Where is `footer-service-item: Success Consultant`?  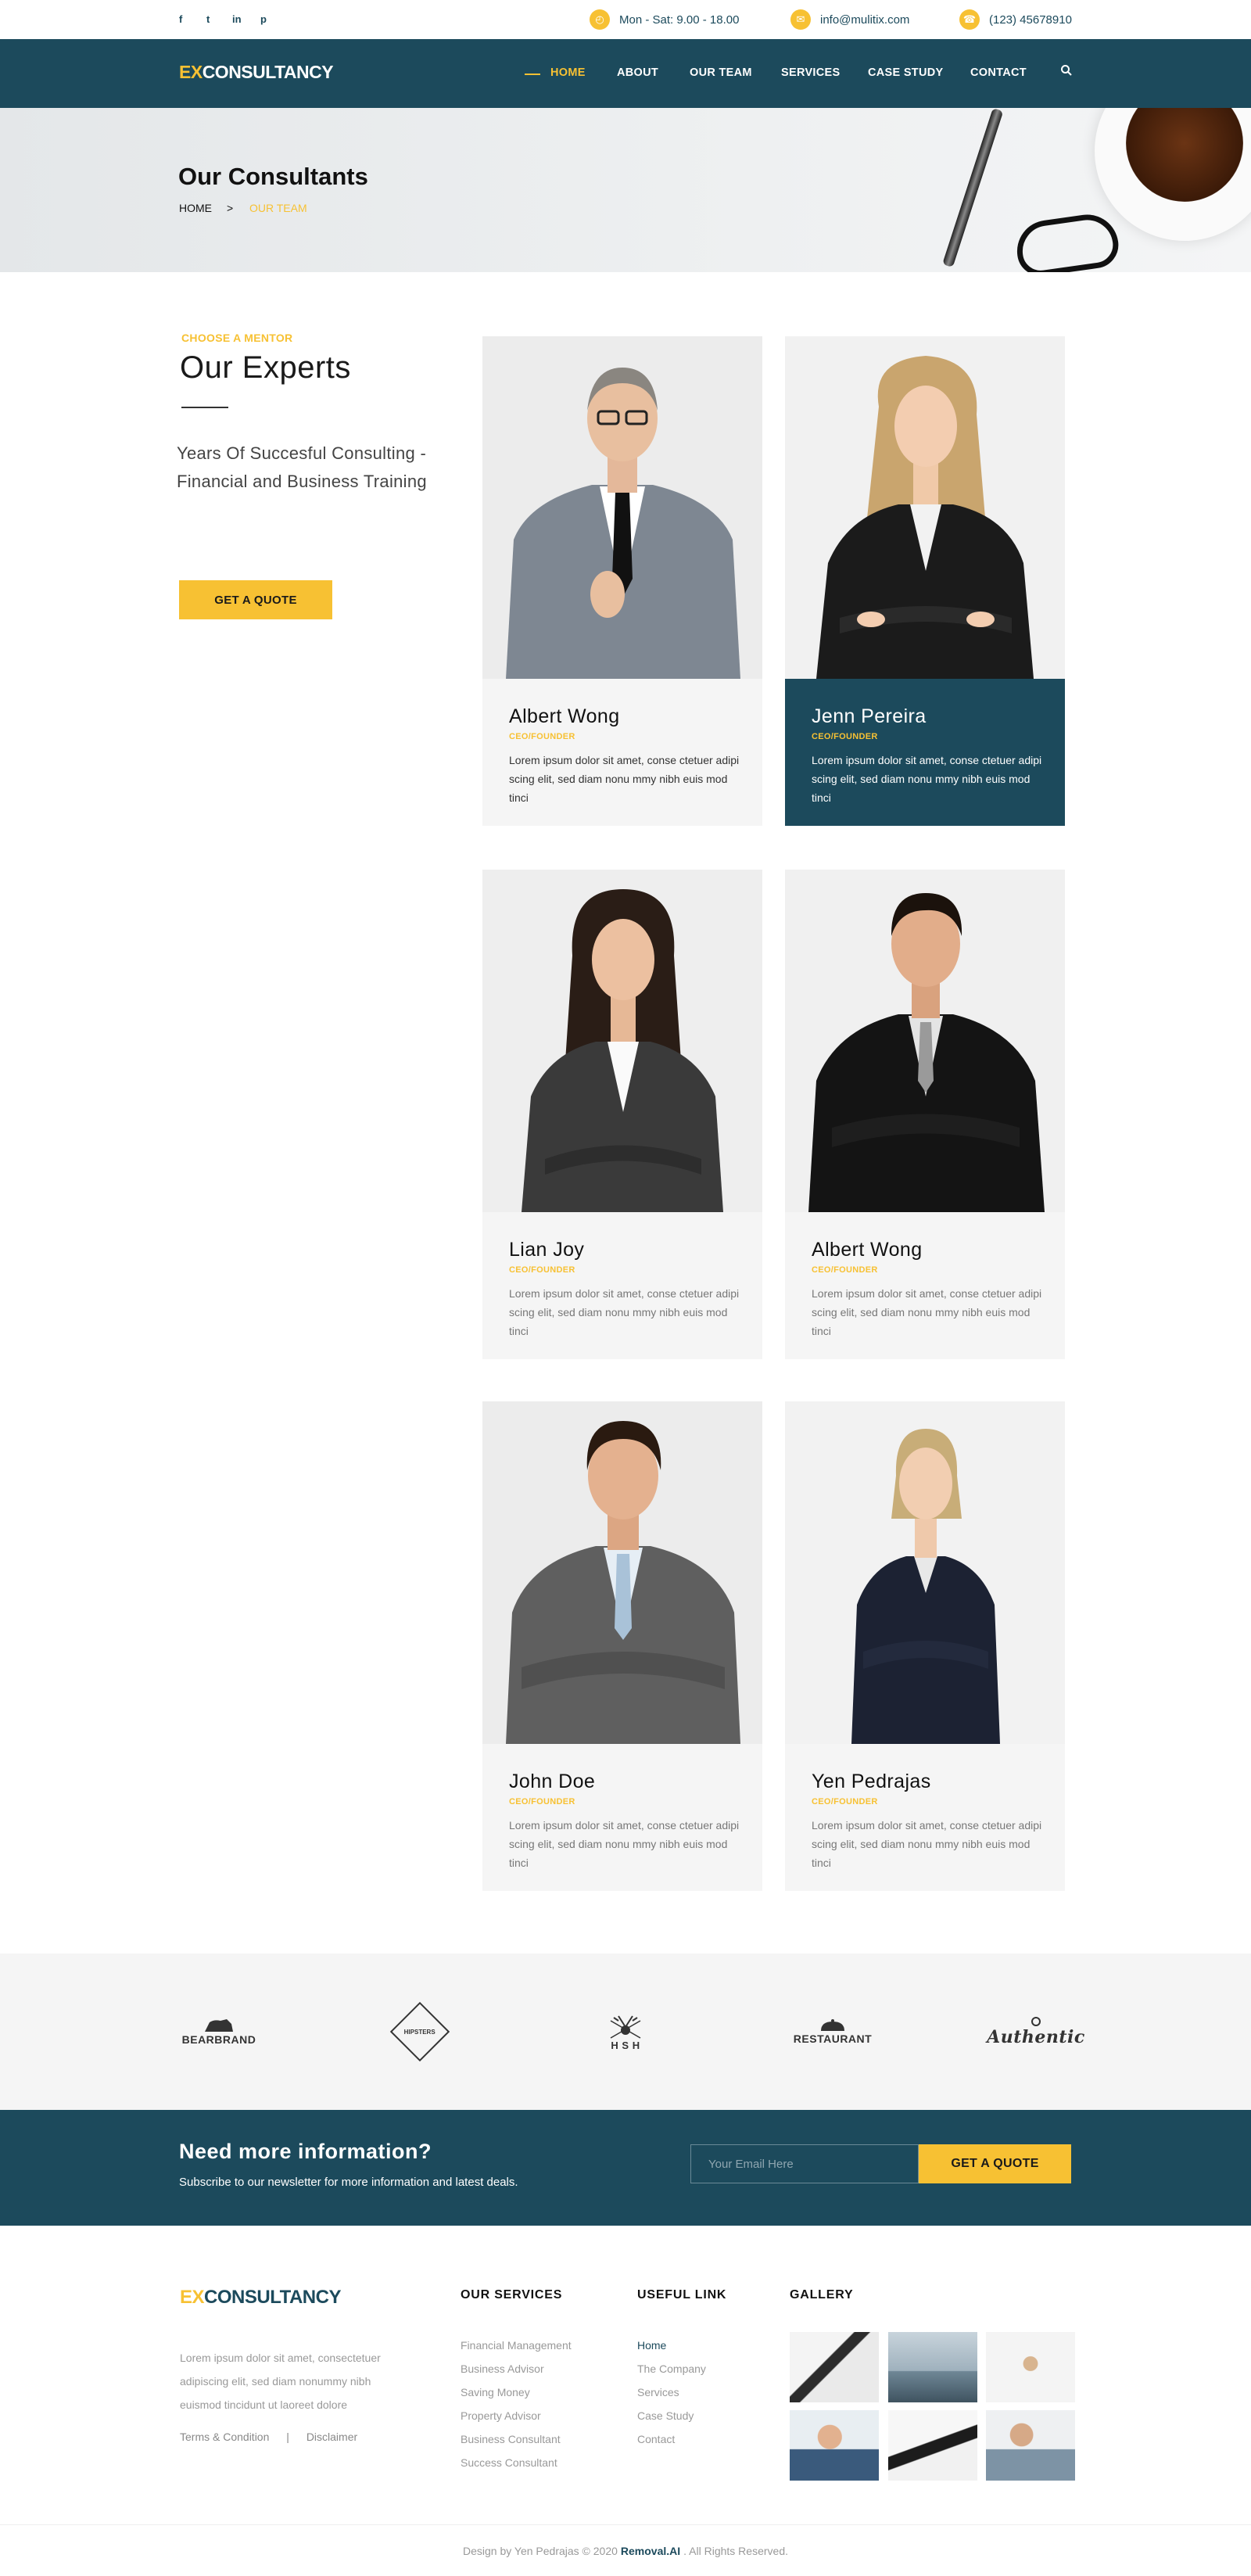 footer-service-item: Success Consultant is located at coordinates (516, 2462).